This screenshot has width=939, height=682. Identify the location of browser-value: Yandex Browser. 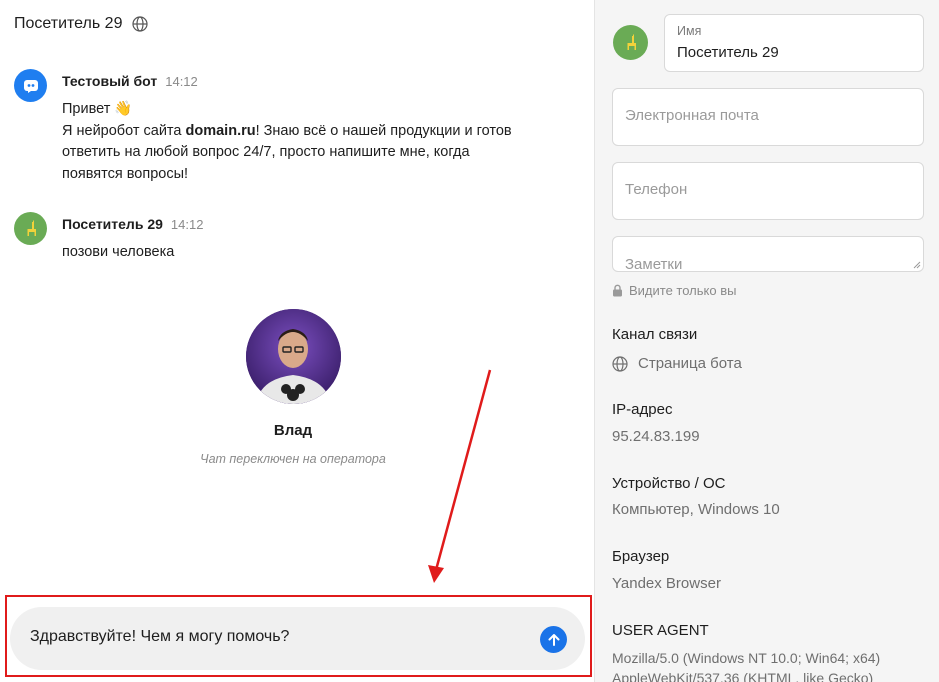
(666, 583).